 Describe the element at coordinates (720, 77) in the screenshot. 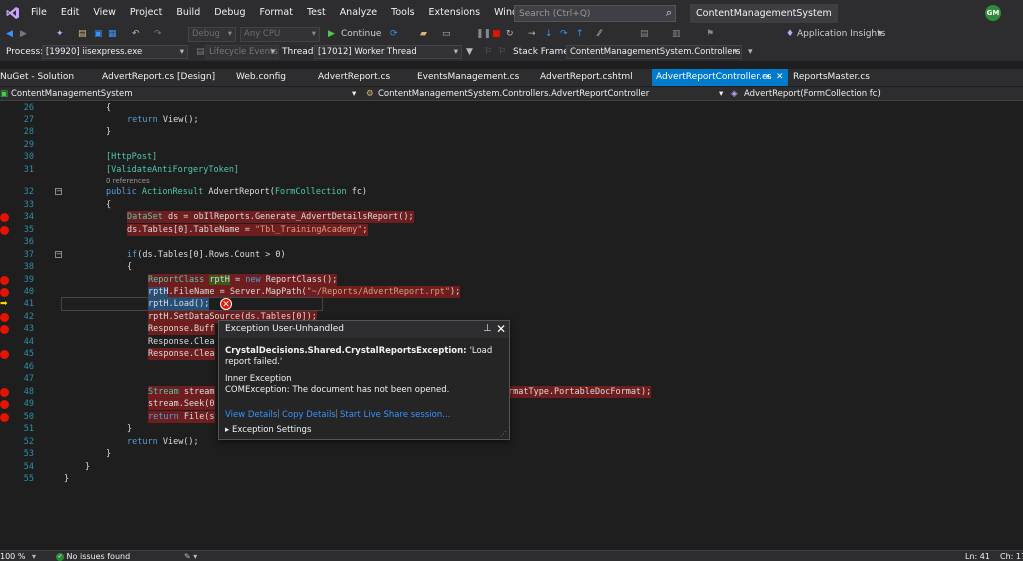

I see `tab-advertreportcontroller-cs: AdvertReportController.cs ⇥ ✕` at that location.